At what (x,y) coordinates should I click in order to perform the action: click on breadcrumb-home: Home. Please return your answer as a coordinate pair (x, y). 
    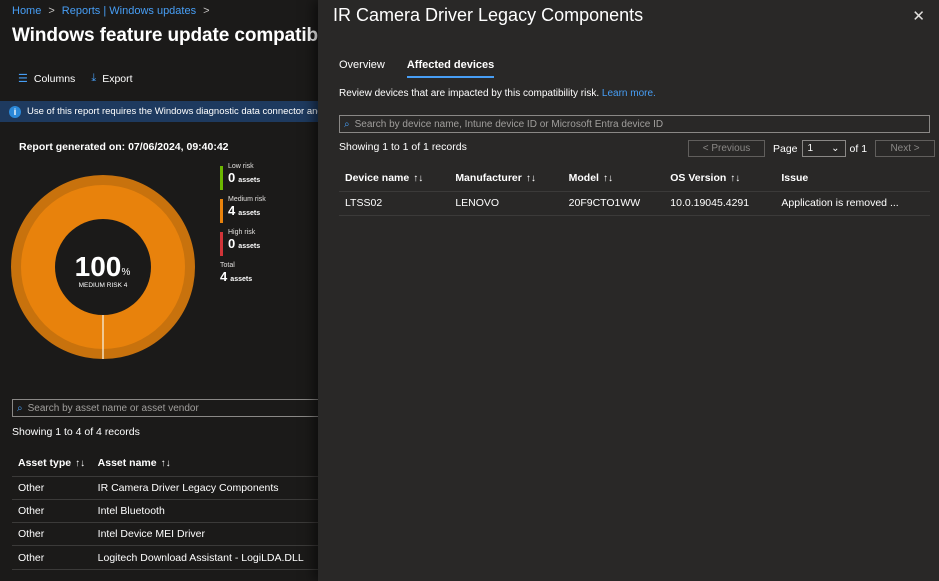
    Looking at the image, I should click on (26, 11).